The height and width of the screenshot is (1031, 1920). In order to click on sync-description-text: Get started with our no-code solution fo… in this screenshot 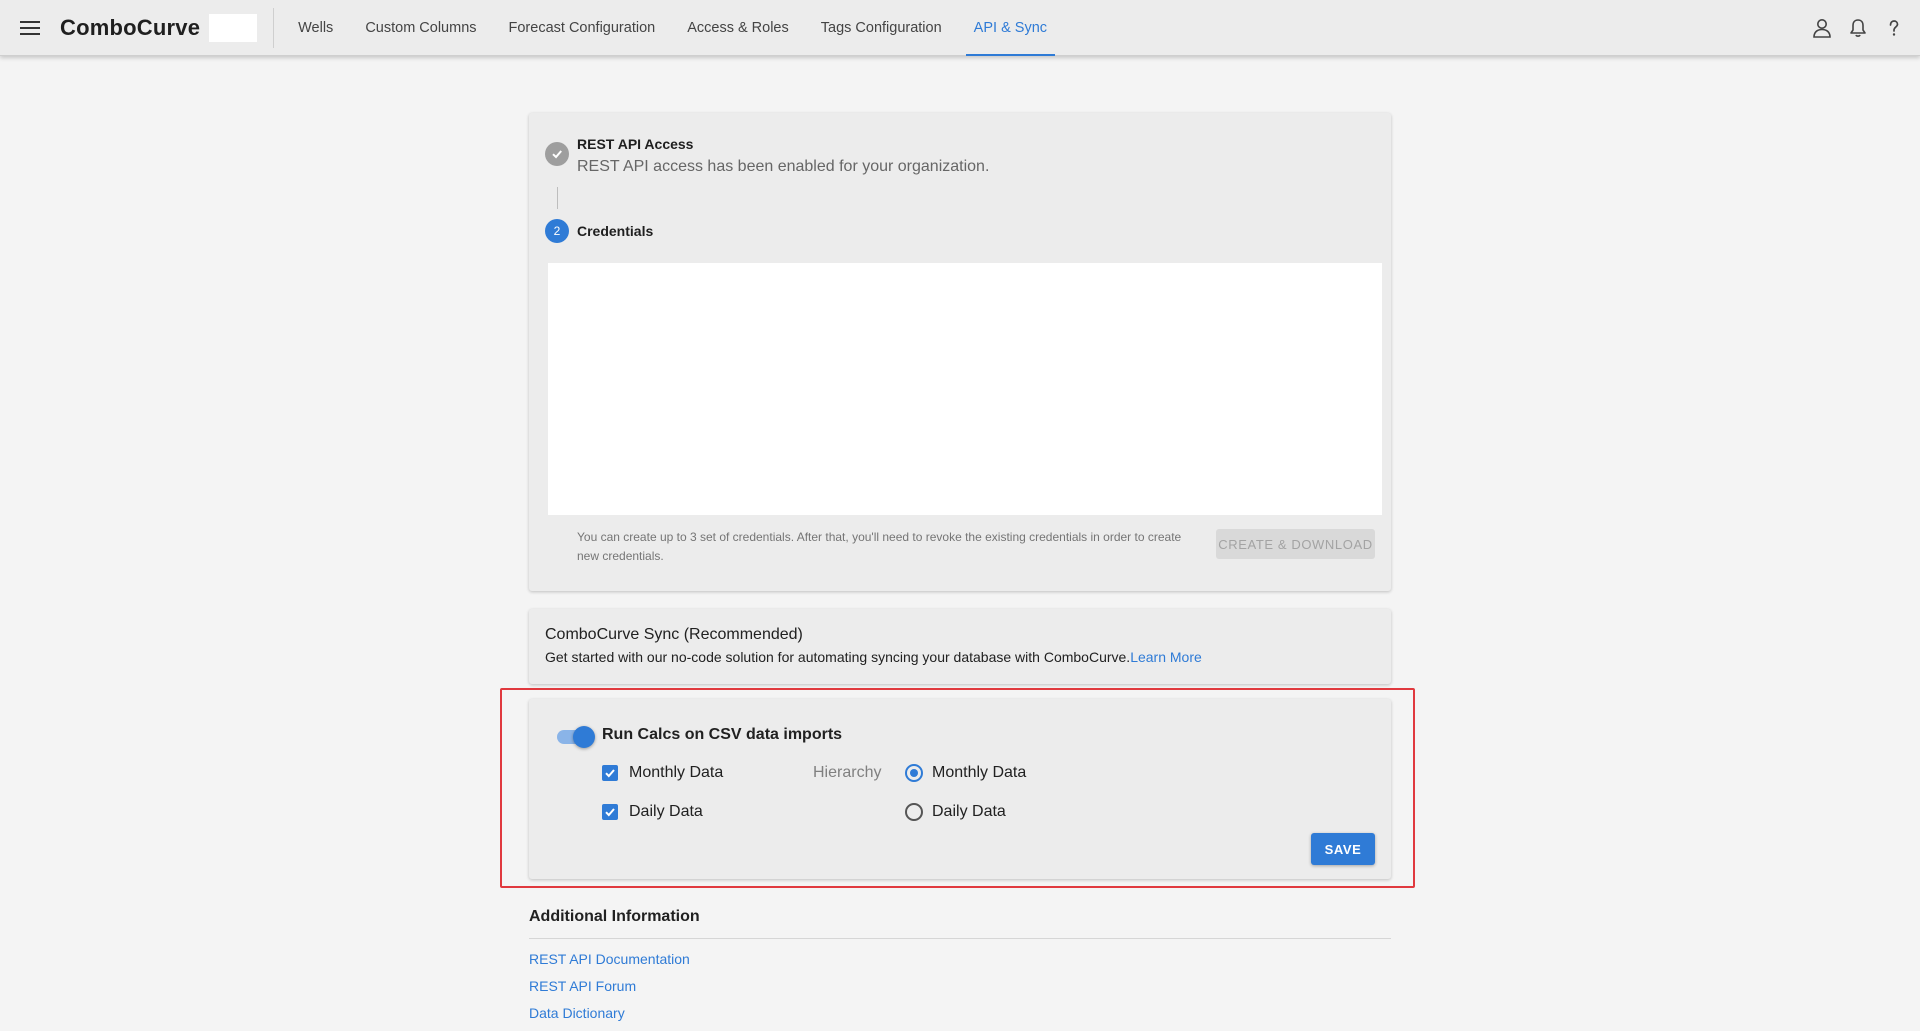, I will do `click(838, 657)`.